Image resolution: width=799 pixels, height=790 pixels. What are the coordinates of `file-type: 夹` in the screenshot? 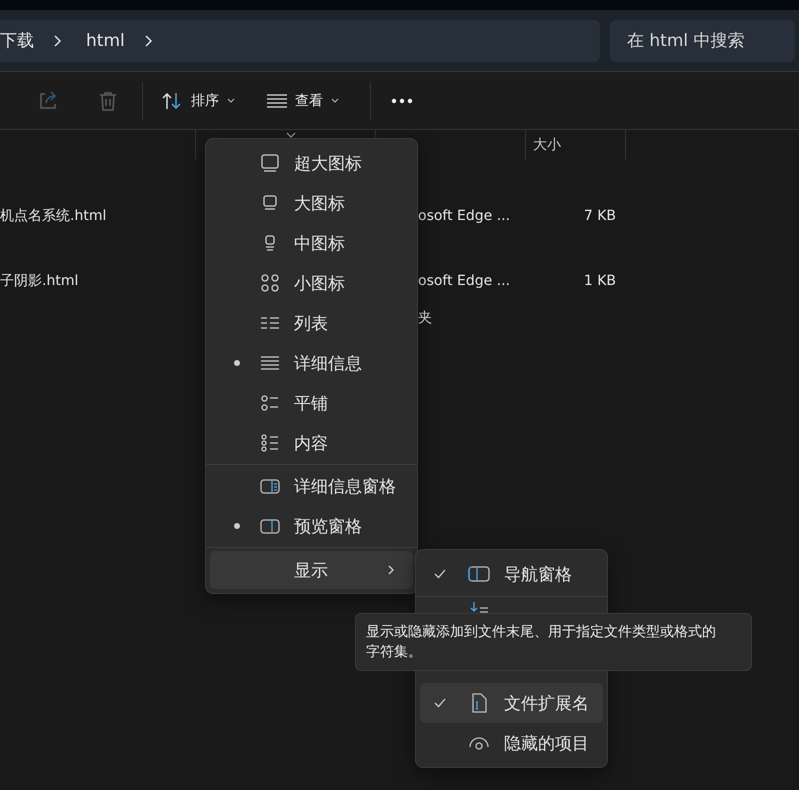 It's located at (425, 318).